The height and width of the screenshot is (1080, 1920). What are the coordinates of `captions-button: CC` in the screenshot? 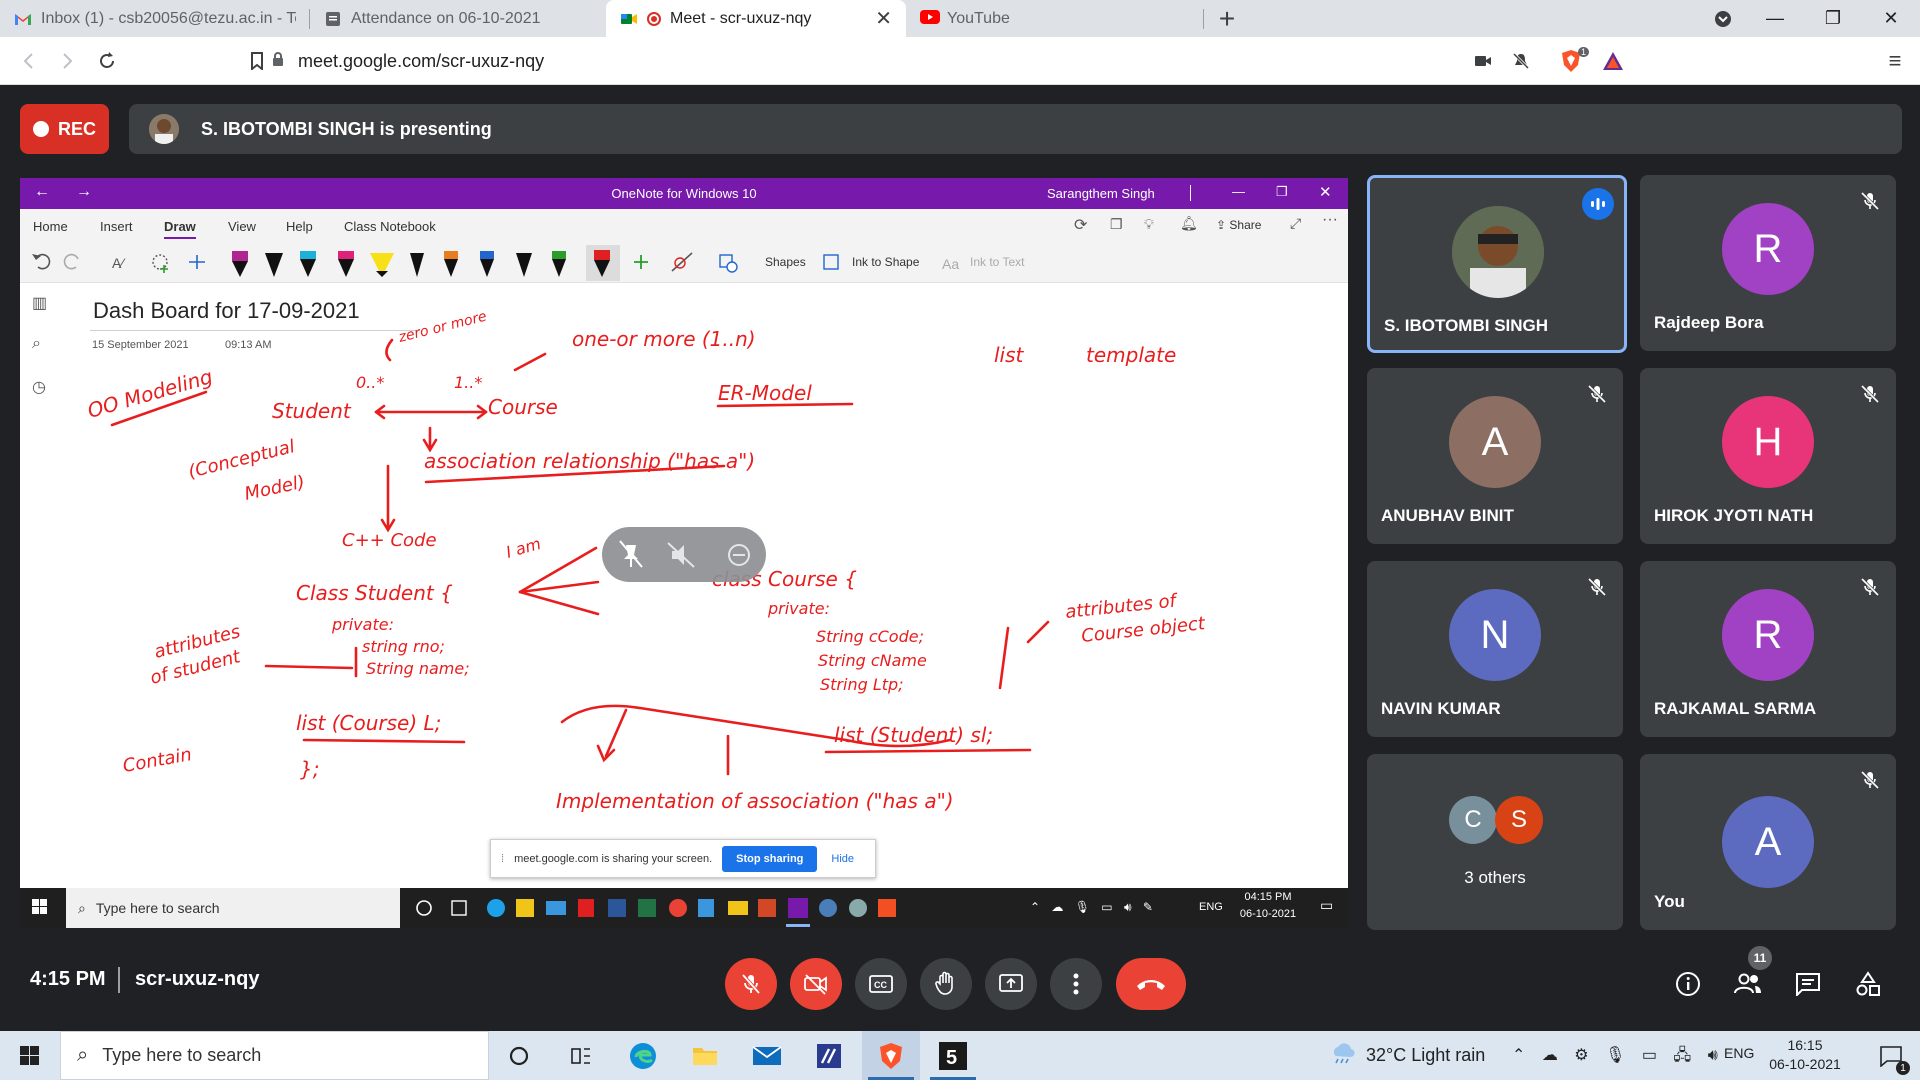 It's located at (881, 984).